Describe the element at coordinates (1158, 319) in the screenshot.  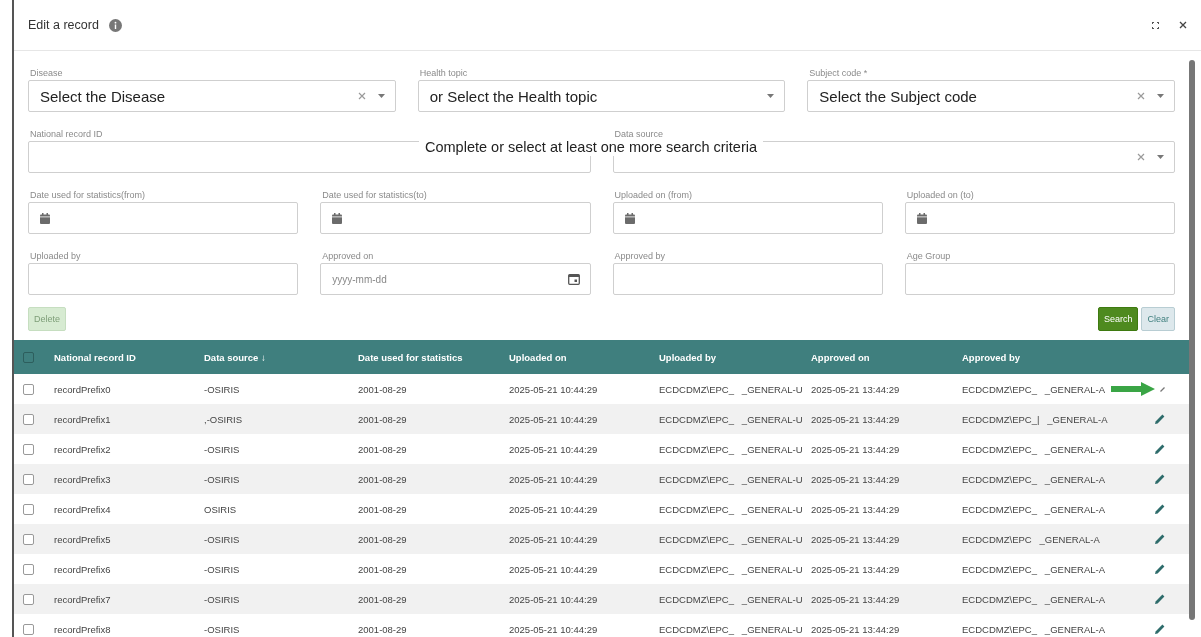
I see `clear-button: Clear` at that location.